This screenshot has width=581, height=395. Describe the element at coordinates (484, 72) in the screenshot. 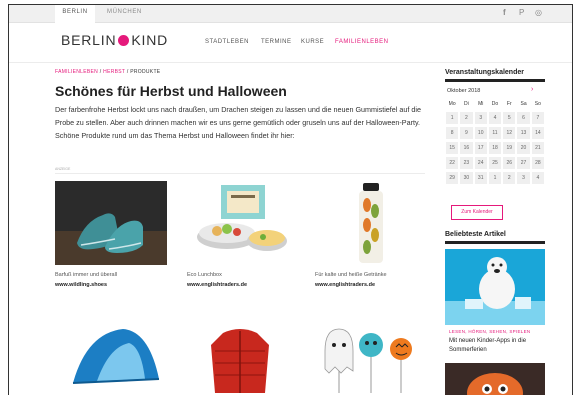

I see `calendar-title: Veranstaltungskalender` at that location.